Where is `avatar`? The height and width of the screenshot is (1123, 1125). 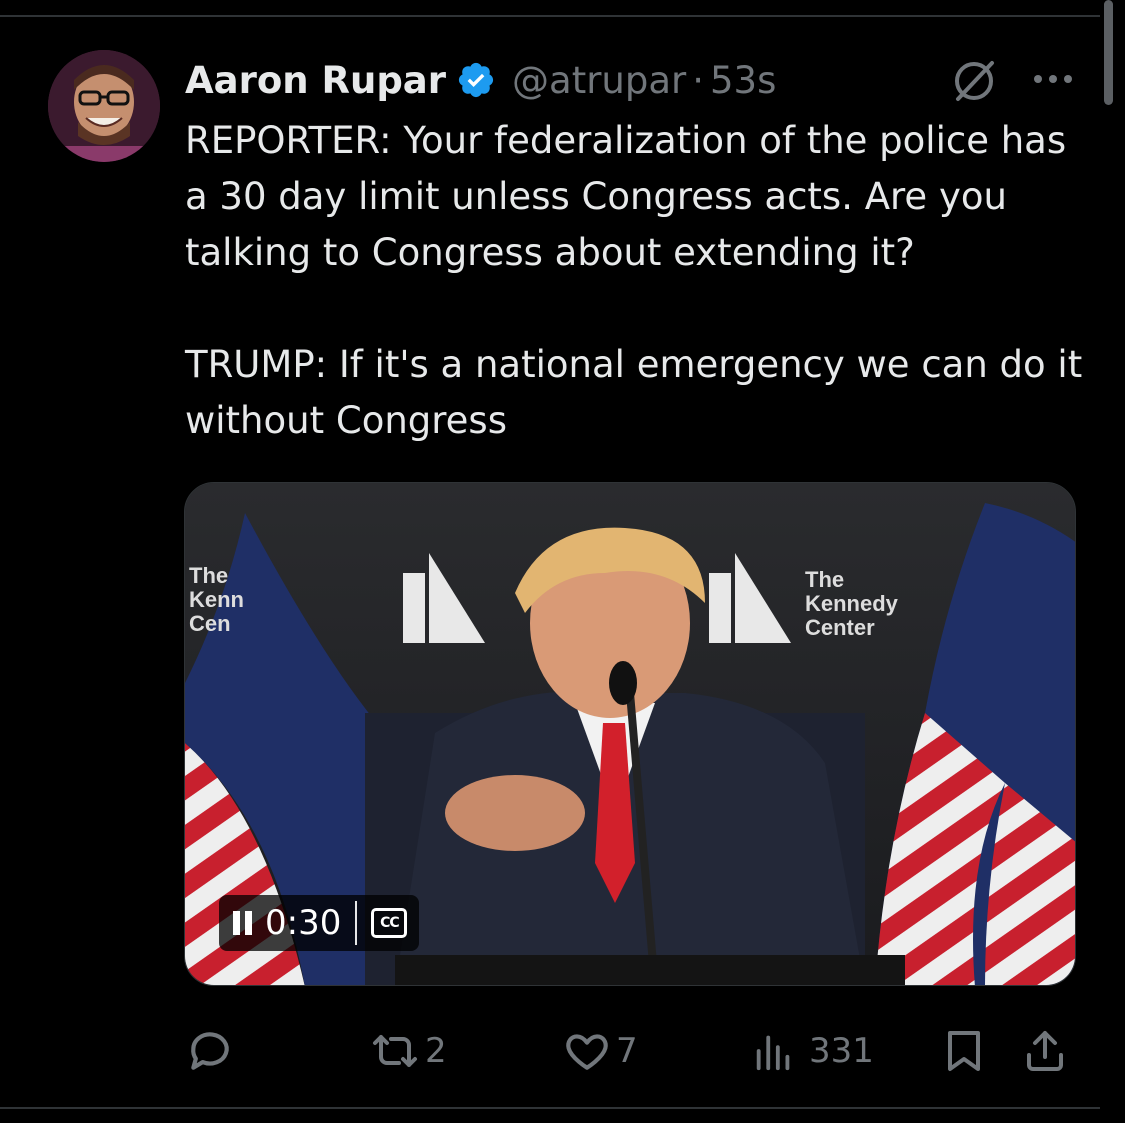 avatar is located at coordinates (104, 106).